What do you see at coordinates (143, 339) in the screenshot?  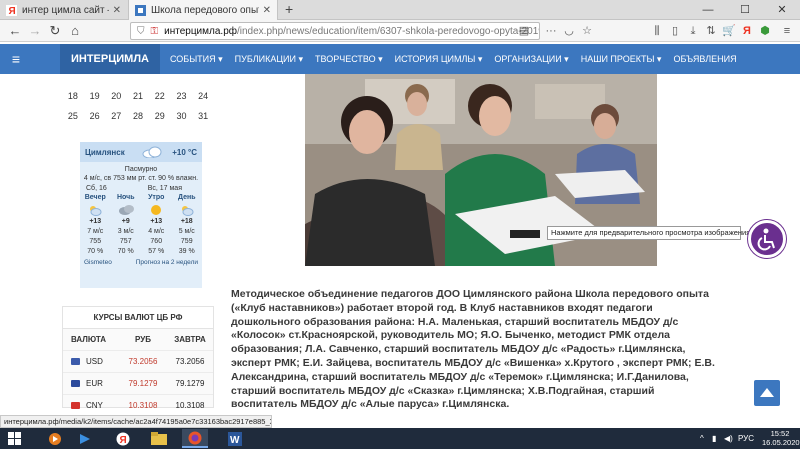 I see `column-header: РУБ` at bounding box center [143, 339].